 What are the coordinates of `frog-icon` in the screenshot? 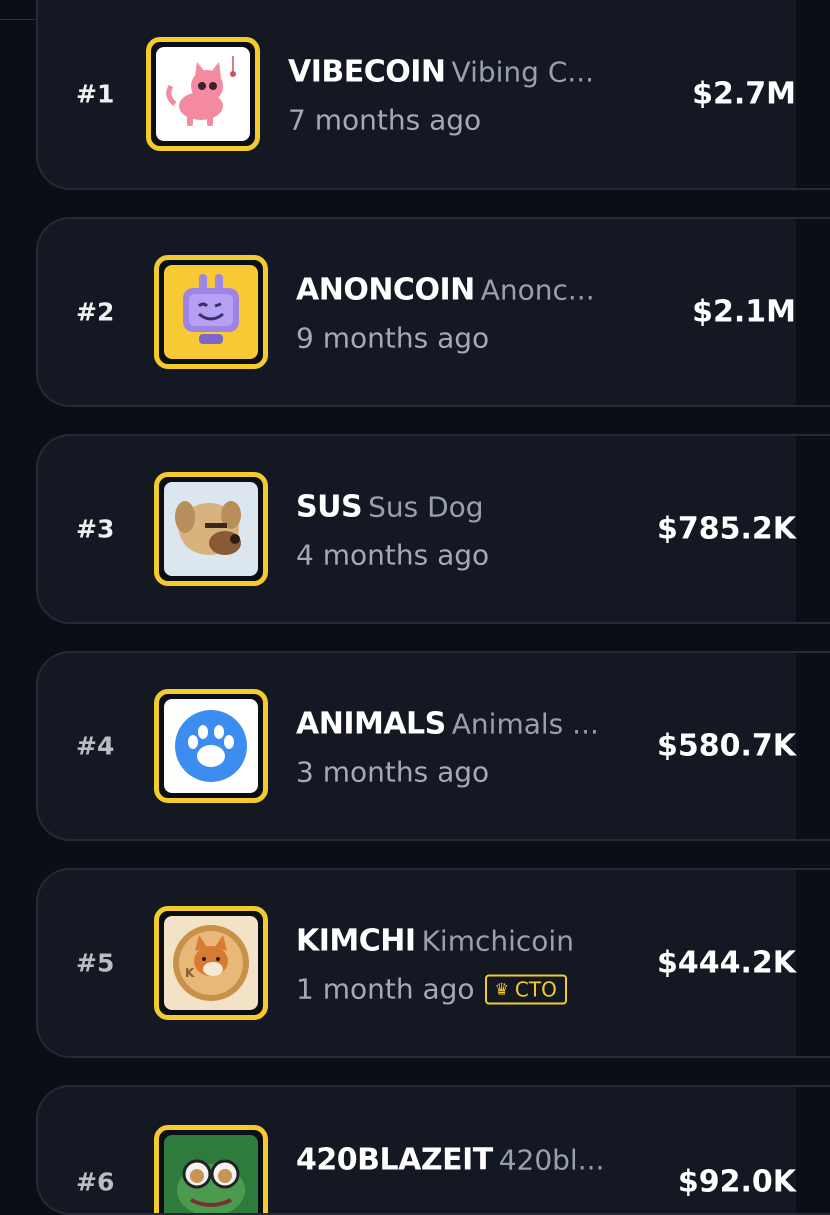 It's located at (211, 1174).